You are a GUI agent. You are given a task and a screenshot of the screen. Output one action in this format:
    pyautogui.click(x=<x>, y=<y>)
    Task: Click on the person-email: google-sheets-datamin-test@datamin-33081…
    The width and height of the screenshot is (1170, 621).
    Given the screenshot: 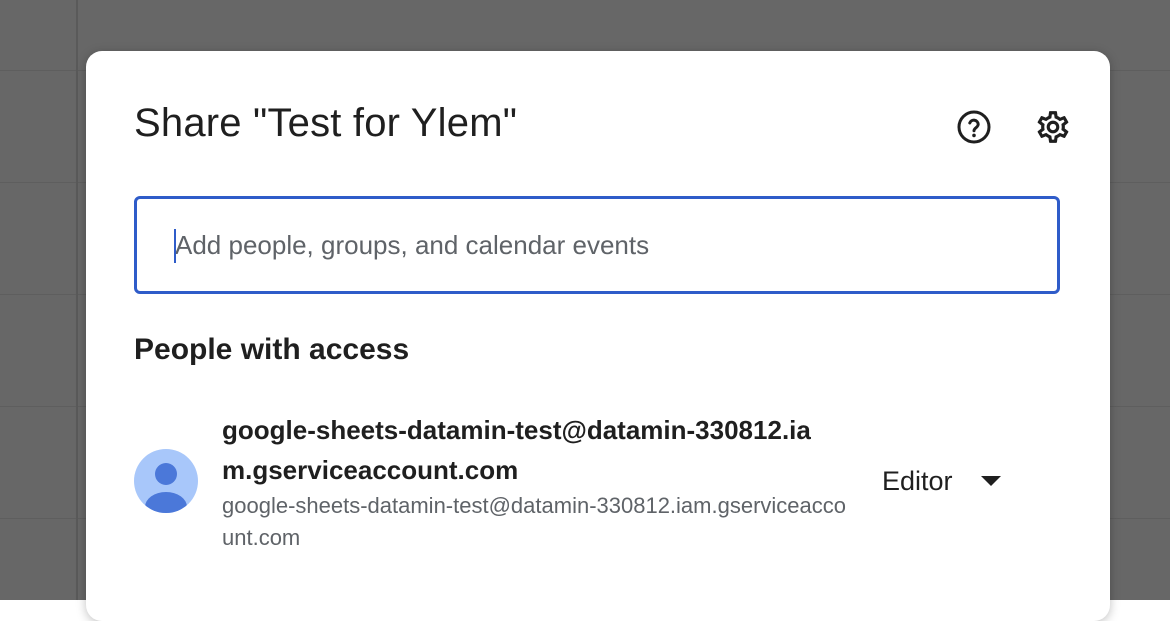 What is the action you would take?
    pyautogui.click(x=534, y=521)
    